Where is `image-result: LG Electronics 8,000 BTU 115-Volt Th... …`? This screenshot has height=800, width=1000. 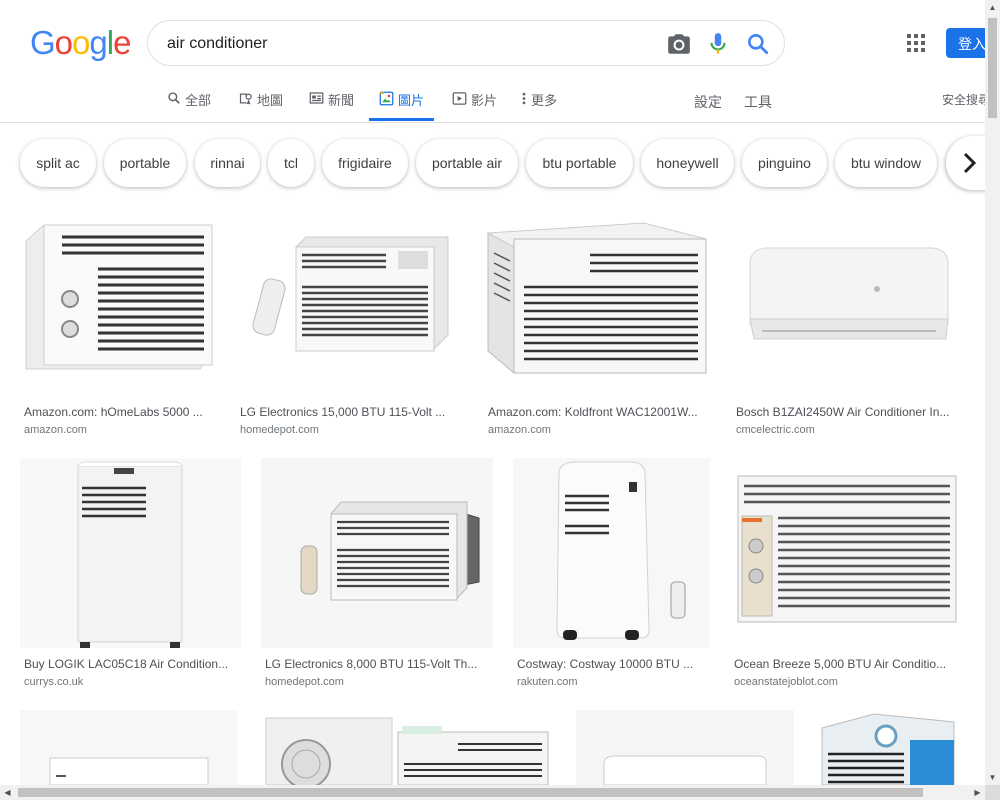
image-result: LG Electronics 8,000 BTU 115-Volt Th... … is located at coordinates (377, 575).